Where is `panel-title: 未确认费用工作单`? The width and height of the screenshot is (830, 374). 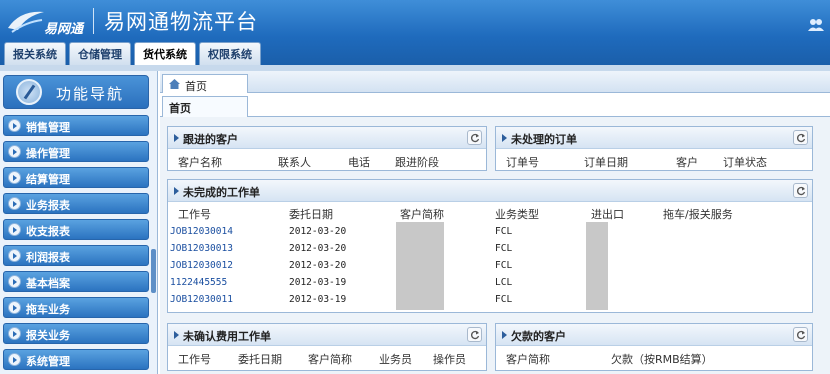
panel-title: 未确认费用工作单 is located at coordinates (227, 336).